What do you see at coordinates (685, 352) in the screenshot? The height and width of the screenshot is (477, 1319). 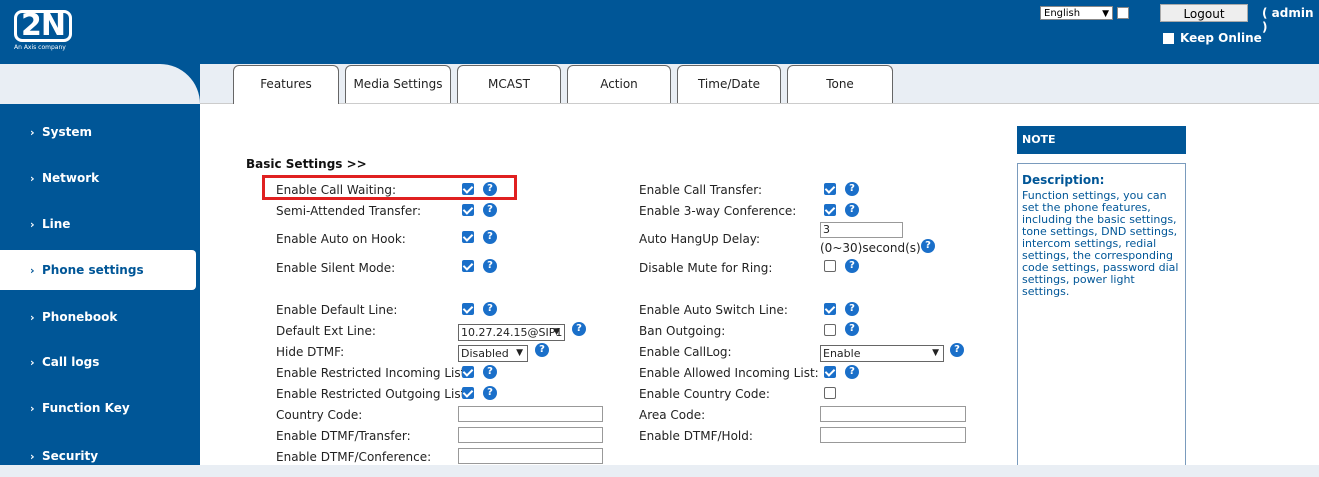 I see `calllog-label: Enable CallLog:` at bounding box center [685, 352].